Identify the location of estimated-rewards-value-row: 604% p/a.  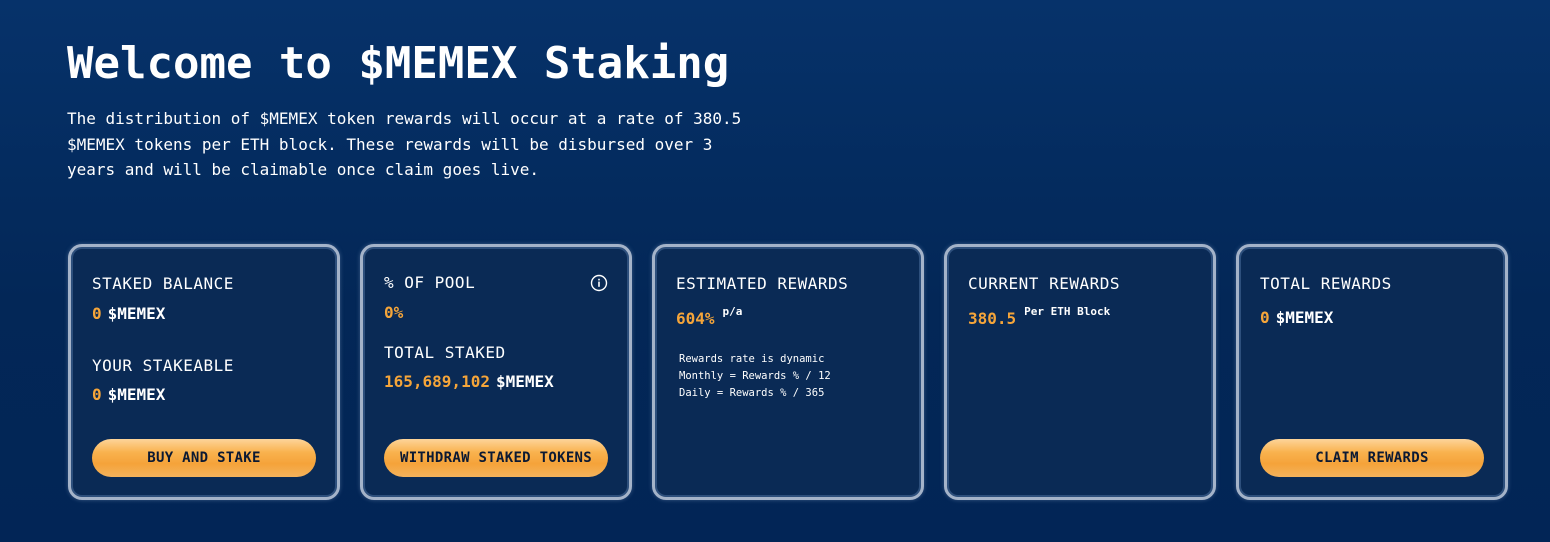
(709, 316).